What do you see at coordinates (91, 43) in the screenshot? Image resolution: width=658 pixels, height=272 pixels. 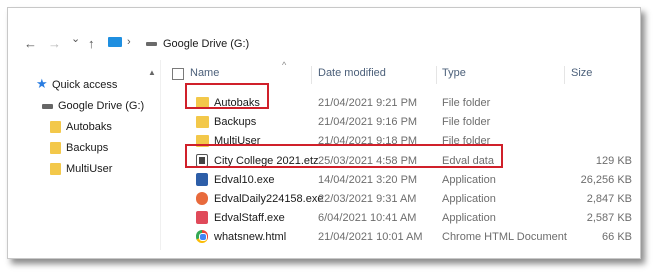 I see `up-arrow-icon: ↑` at bounding box center [91, 43].